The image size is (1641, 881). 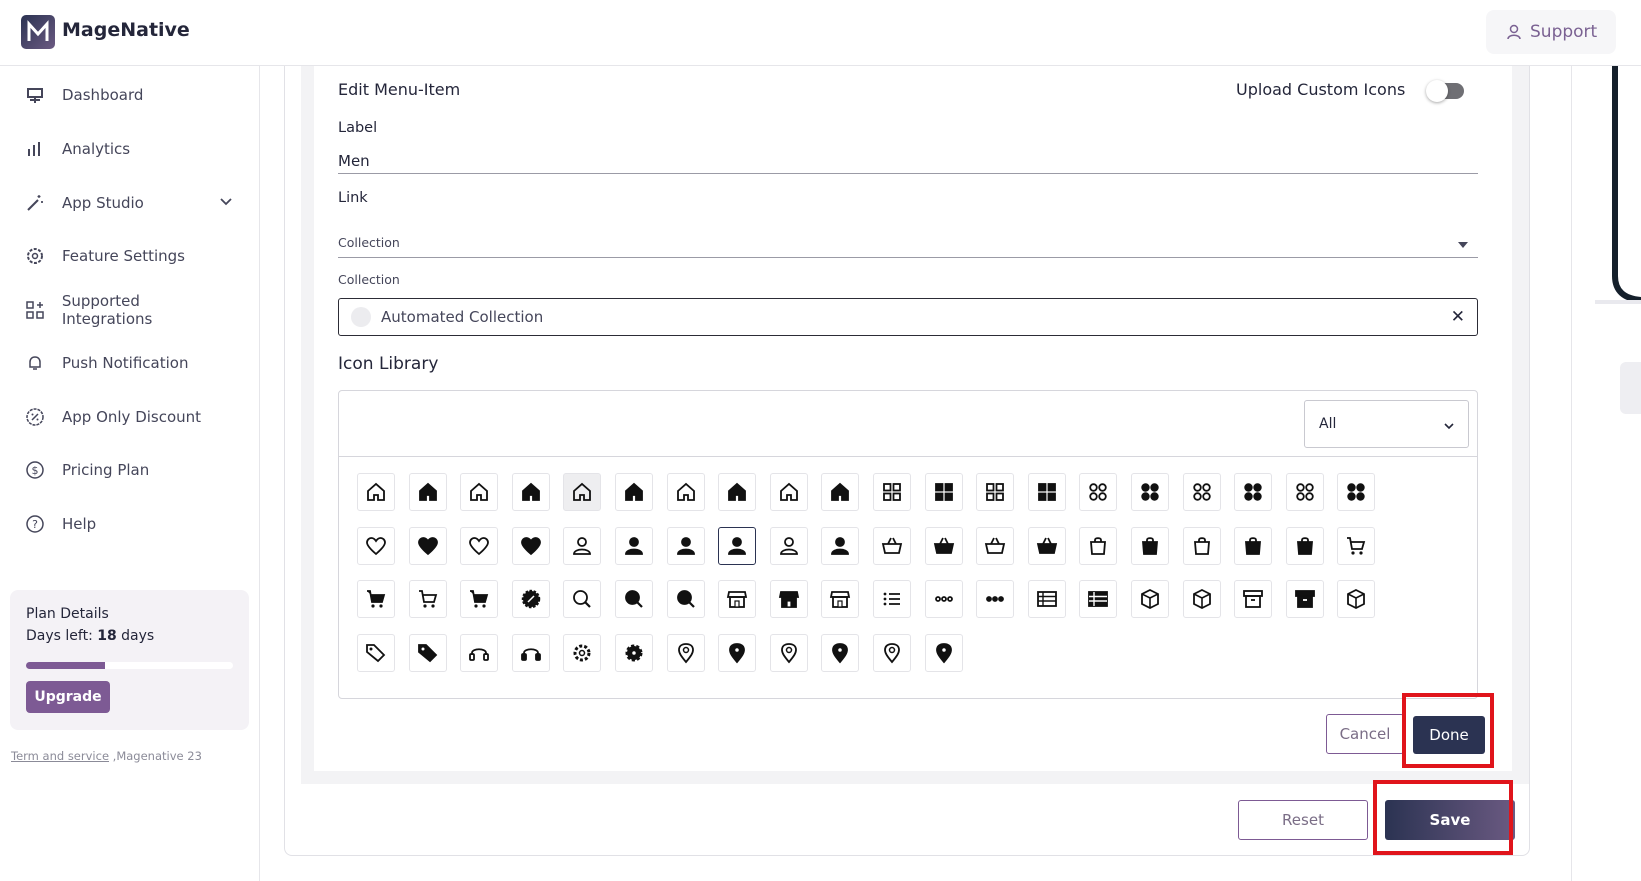 I want to click on upload-custom-icons-toggle, so click(x=1445, y=91).